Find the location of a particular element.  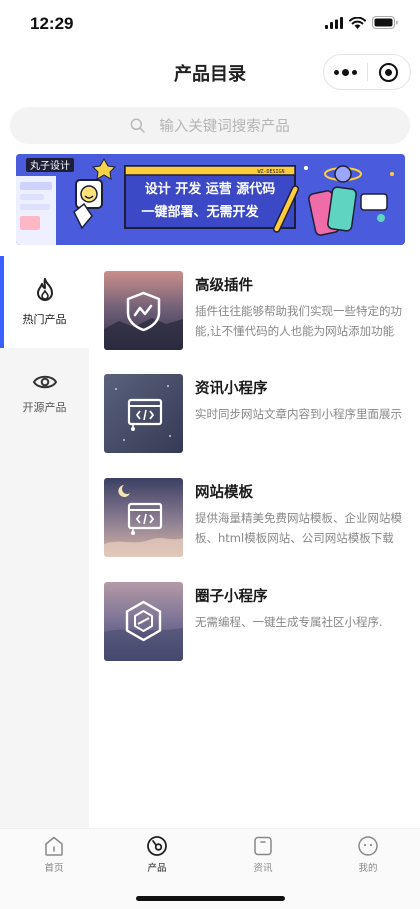

tab-product: 产品 is located at coordinates (157, 854).